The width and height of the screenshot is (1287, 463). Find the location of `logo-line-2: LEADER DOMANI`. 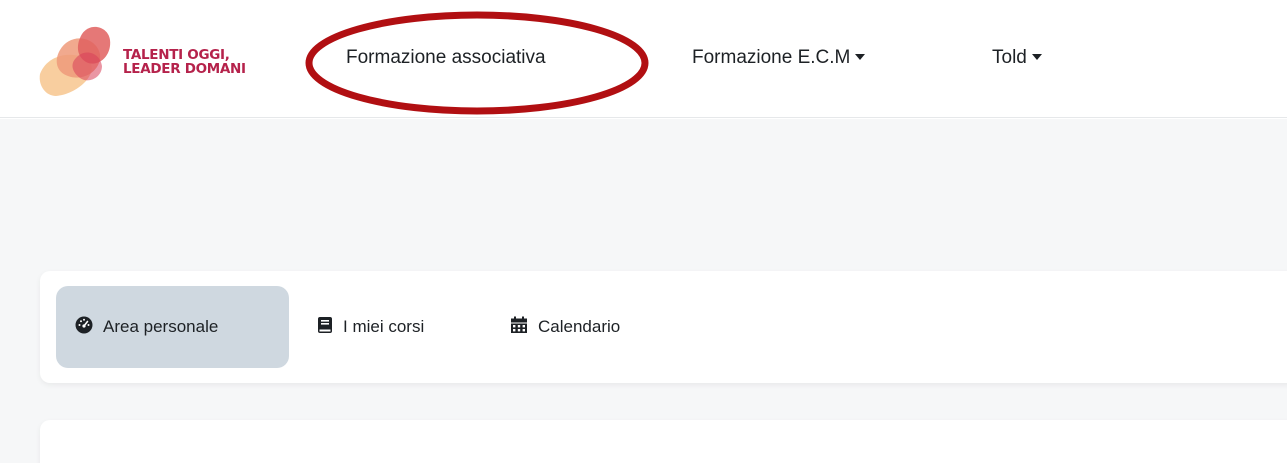

logo-line-2: LEADER DOMANI is located at coordinates (184, 69).